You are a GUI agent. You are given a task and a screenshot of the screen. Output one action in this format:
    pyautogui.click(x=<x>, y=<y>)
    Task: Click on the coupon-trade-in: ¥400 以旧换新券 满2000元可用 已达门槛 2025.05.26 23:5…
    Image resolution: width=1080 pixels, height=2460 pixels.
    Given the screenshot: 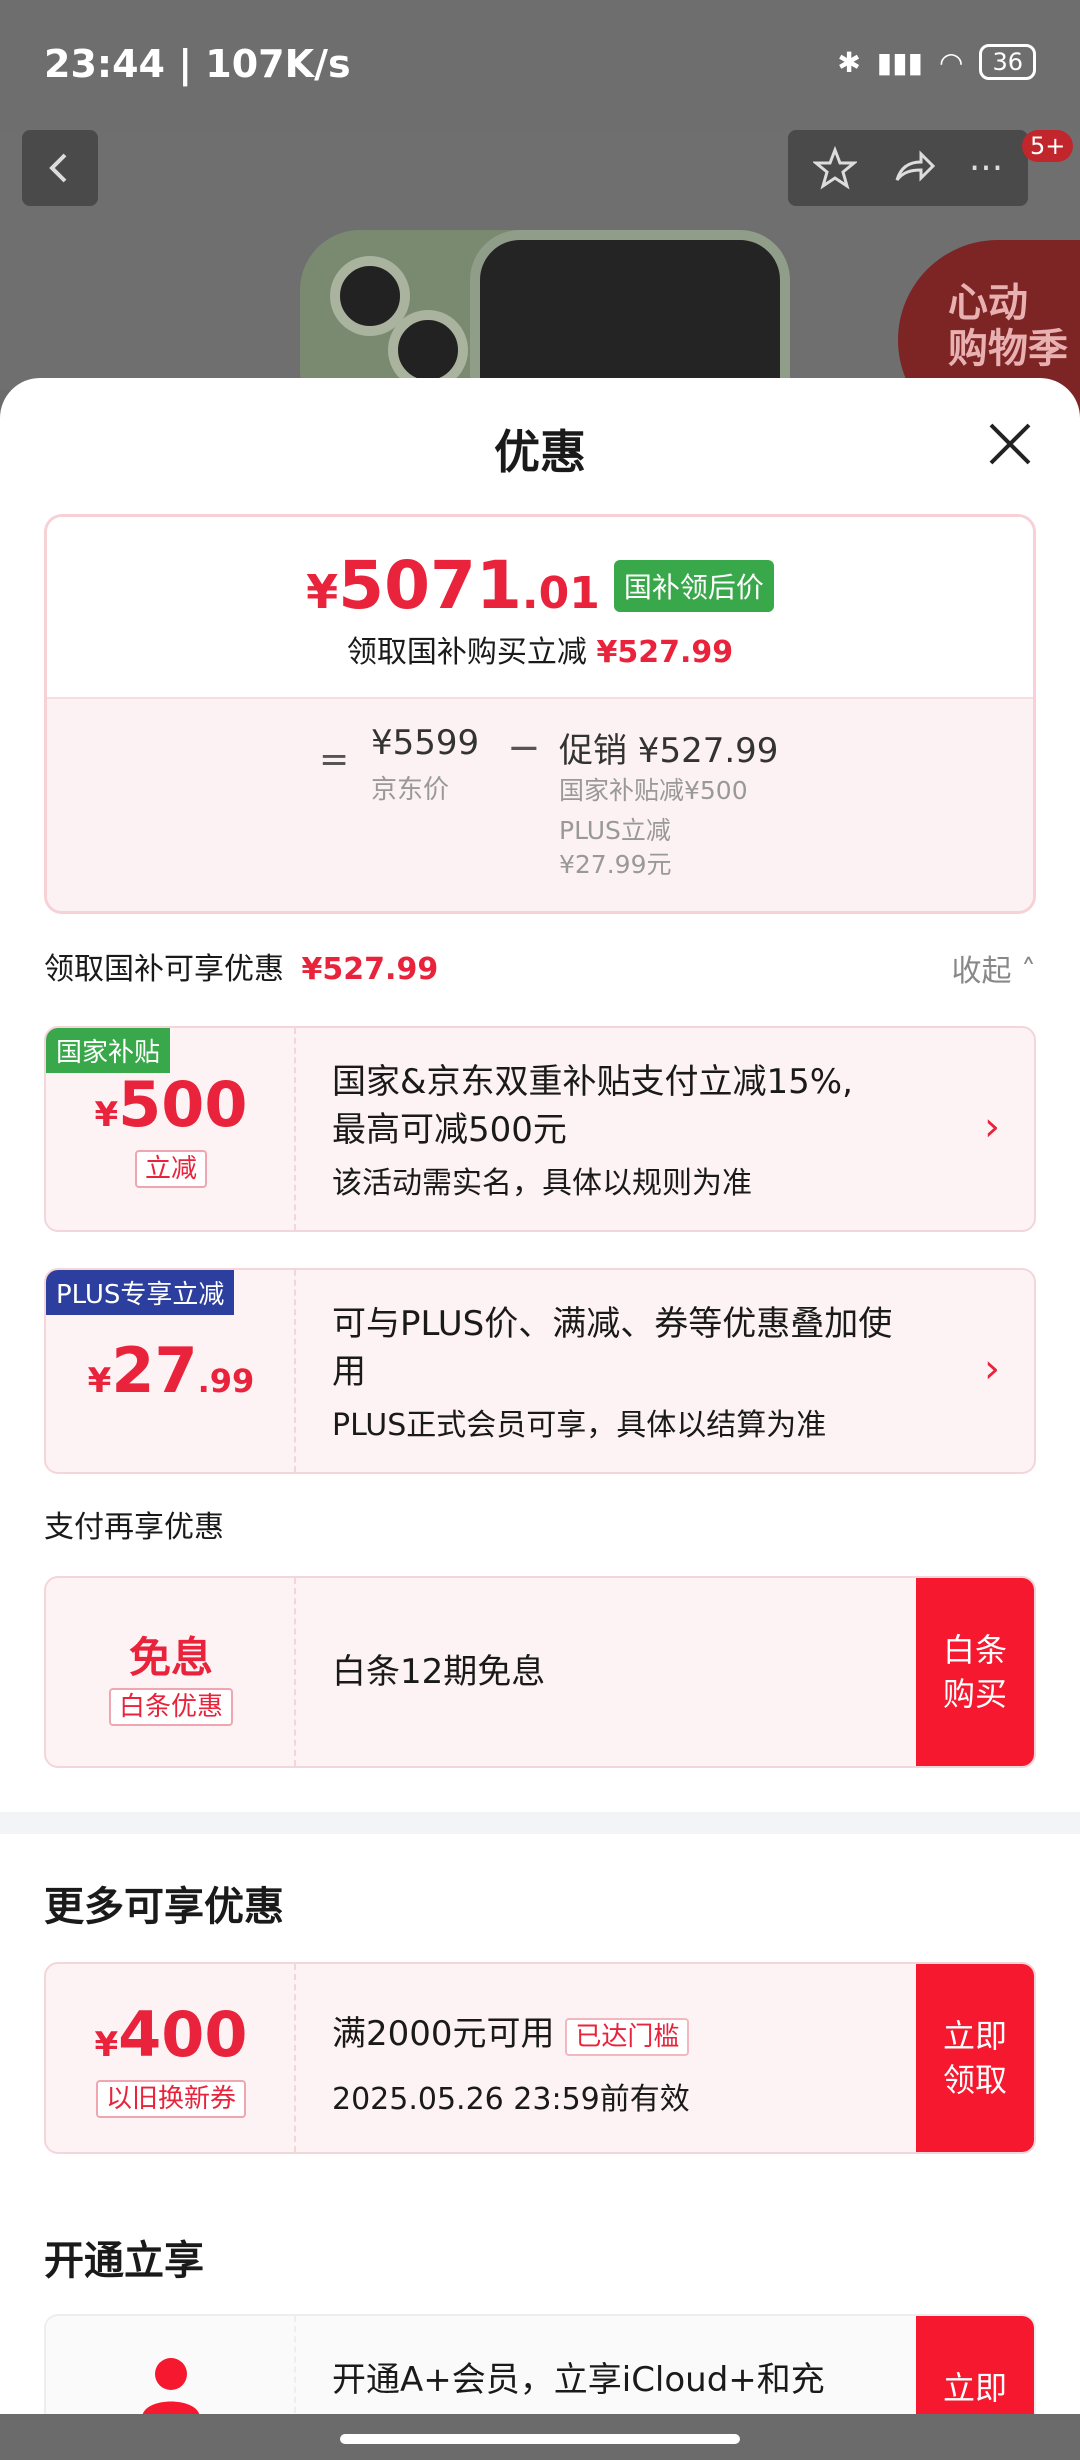 What is the action you would take?
    pyautogui.click(x=540, y=2058)
    